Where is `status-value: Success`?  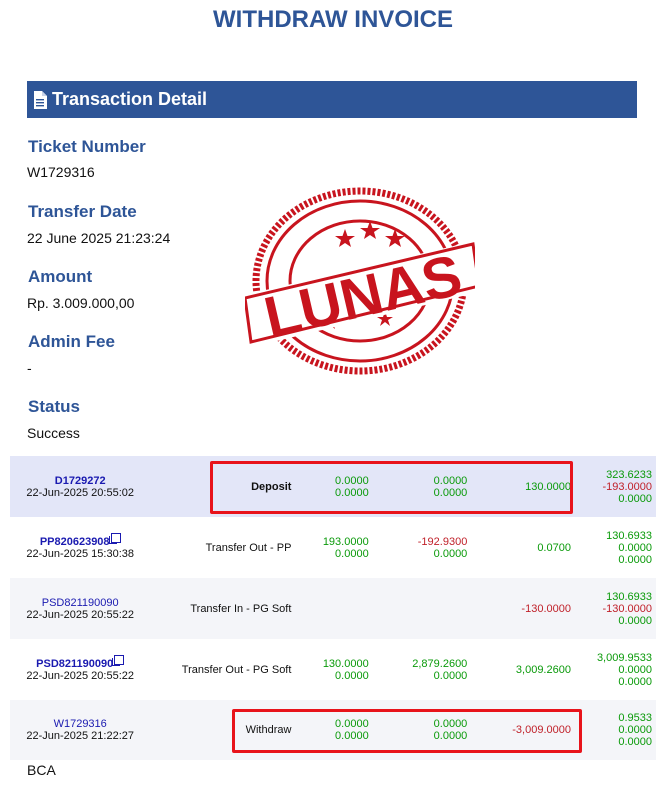 status-value: Success is located at coordinates (53, 433).